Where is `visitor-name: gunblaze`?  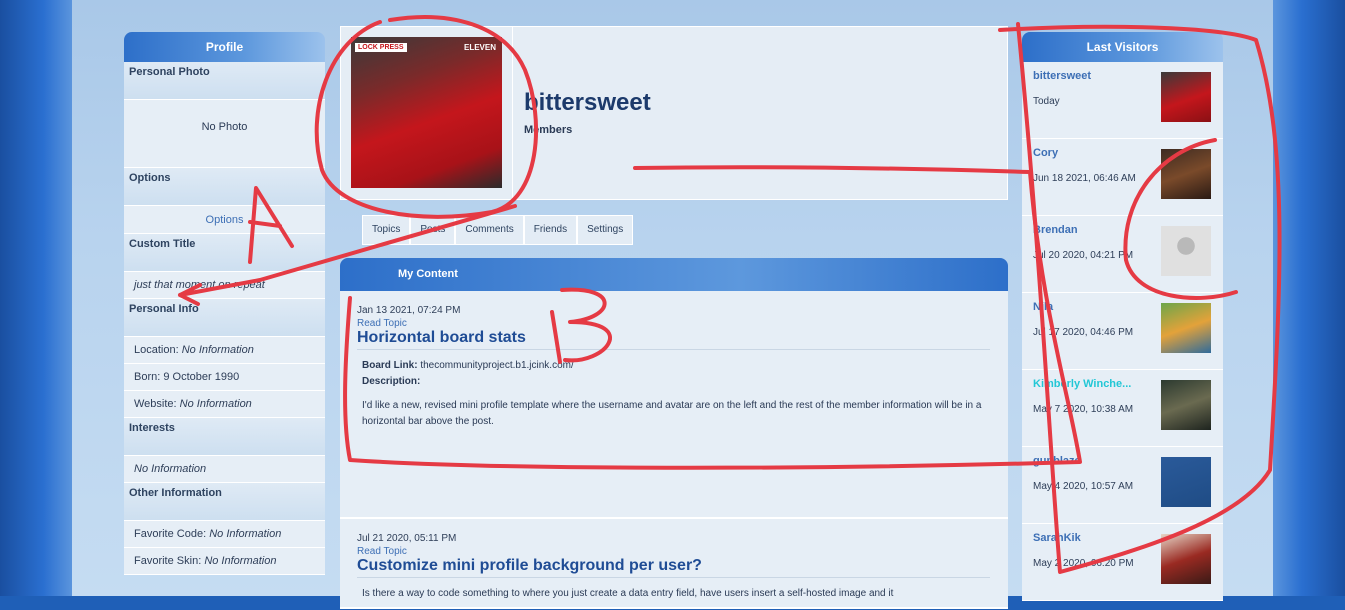
visitor-name: gunblaze is located at coordinates (1057, 461).